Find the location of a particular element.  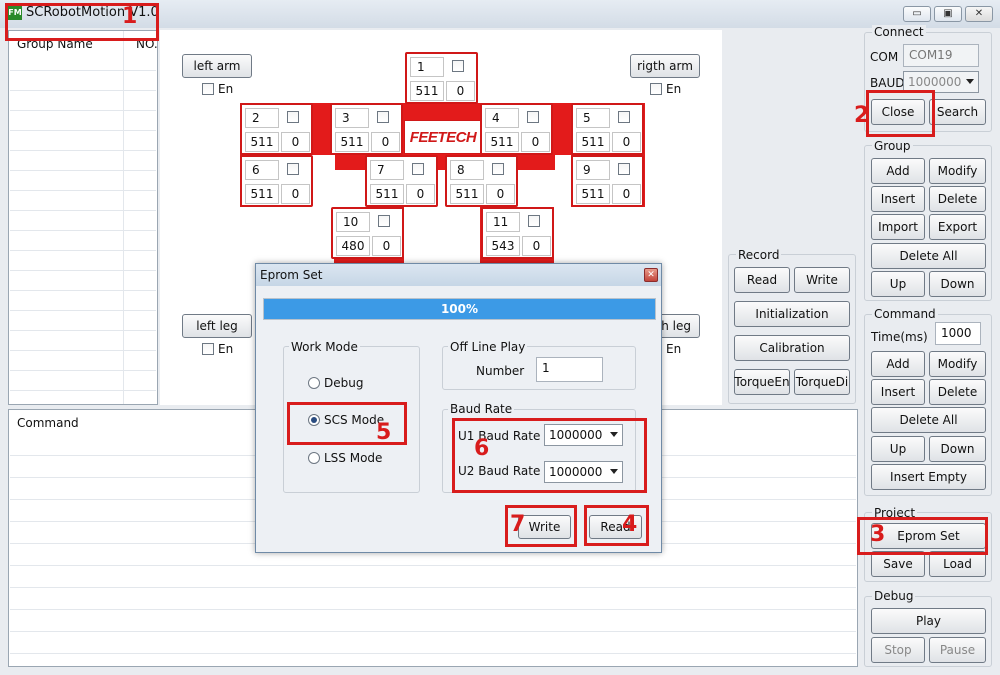

record-title: Record is located at coordinates (759, 255).